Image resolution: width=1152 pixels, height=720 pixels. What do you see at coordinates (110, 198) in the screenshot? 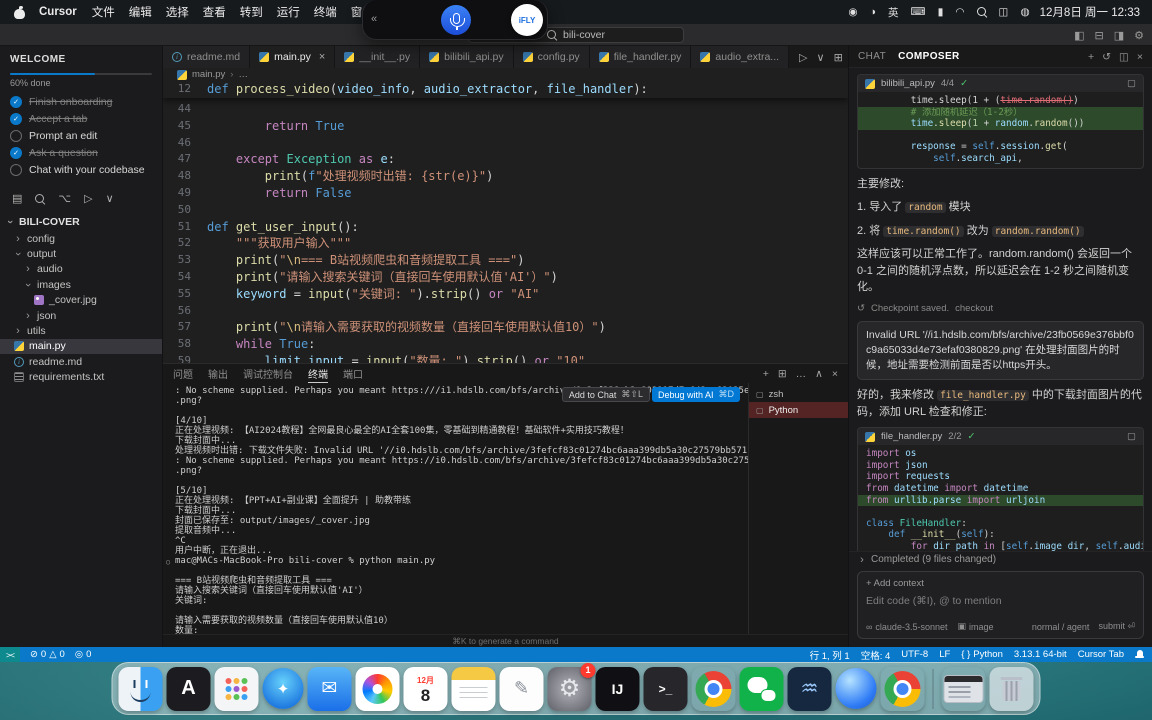
I see `more-views-icon: ∨` at bounding box center [110, 198].